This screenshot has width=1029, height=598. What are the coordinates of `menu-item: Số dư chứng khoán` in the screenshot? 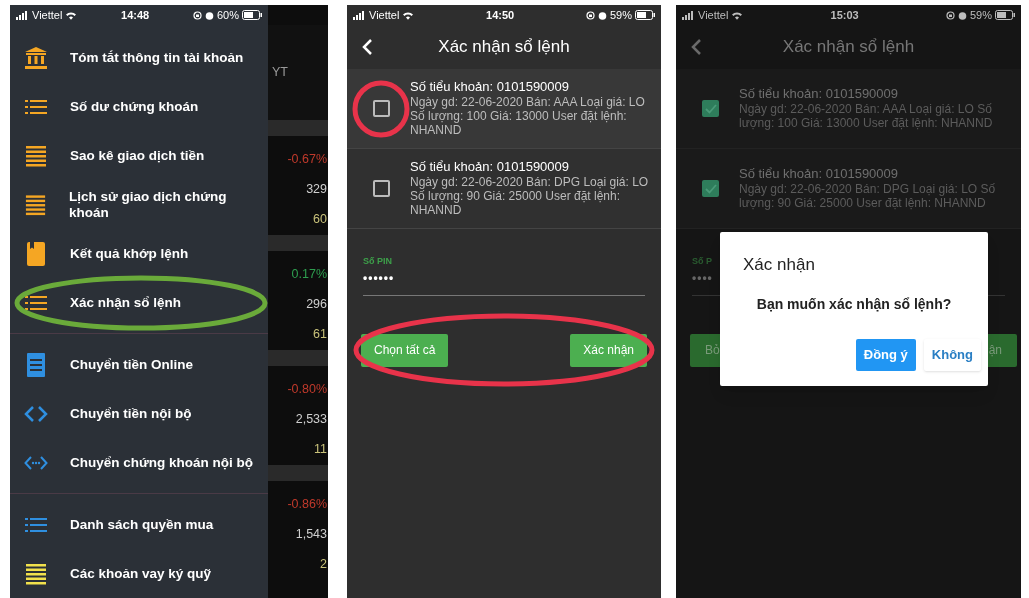 It's located at (139, 106).